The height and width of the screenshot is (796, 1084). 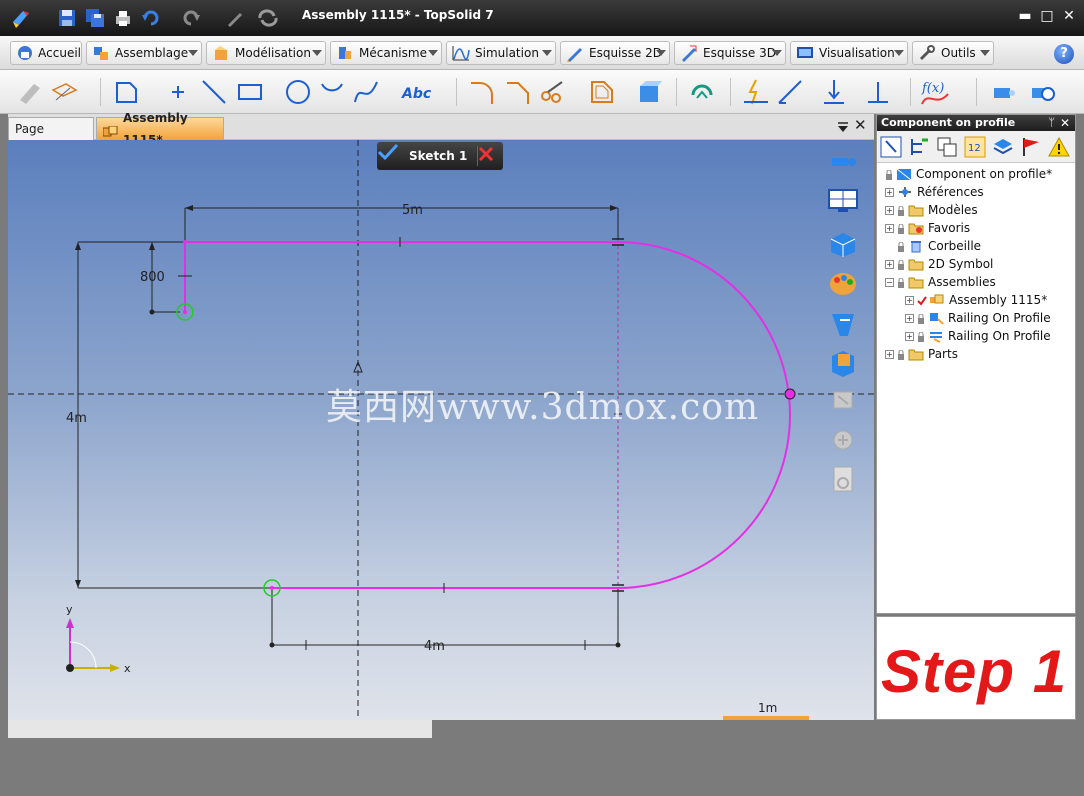 What do you see at coordinates (648, 92) in the screenshot?
I see `project-icon` at bounding box center [648, 92].